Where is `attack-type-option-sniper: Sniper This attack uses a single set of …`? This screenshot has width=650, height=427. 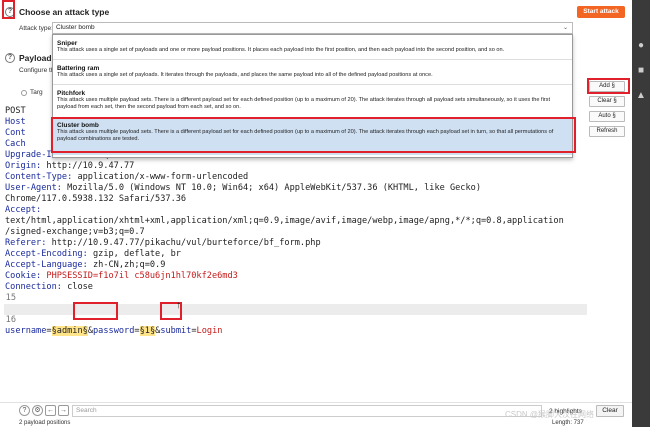
attack-type-option-sniper: Sniper This attack uses a single set of … is located at coordinates (312, 47).